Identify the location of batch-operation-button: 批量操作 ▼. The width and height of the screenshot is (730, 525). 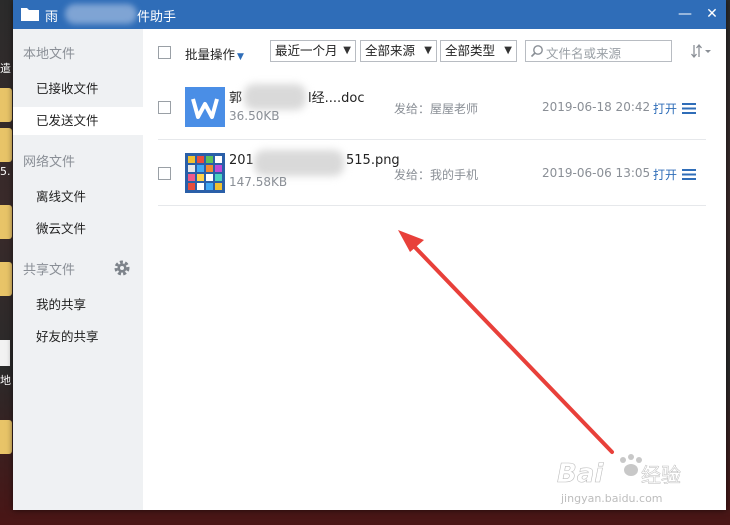
(214, 53).